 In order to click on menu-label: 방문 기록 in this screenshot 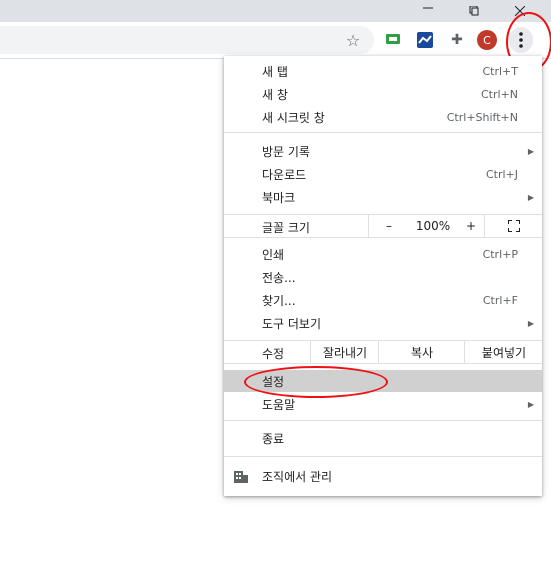, I will do `click(286, 151)`.